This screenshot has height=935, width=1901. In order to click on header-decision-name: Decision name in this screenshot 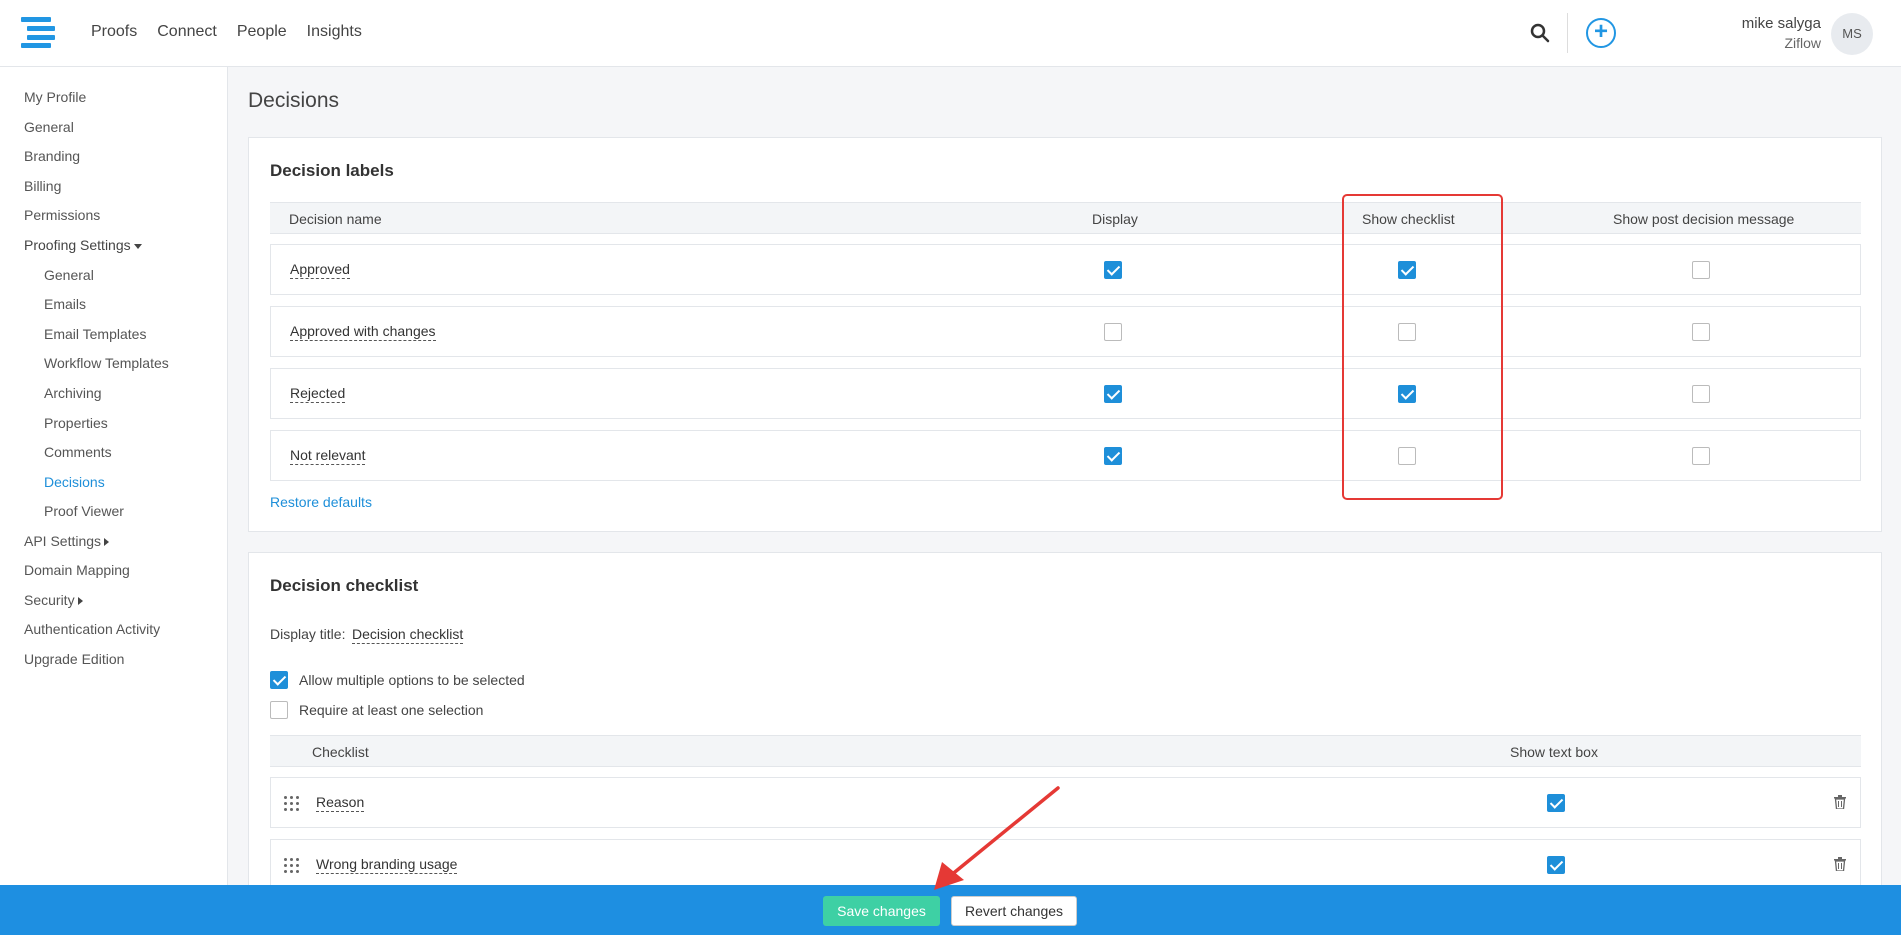, I will do `click(335, 219)`.